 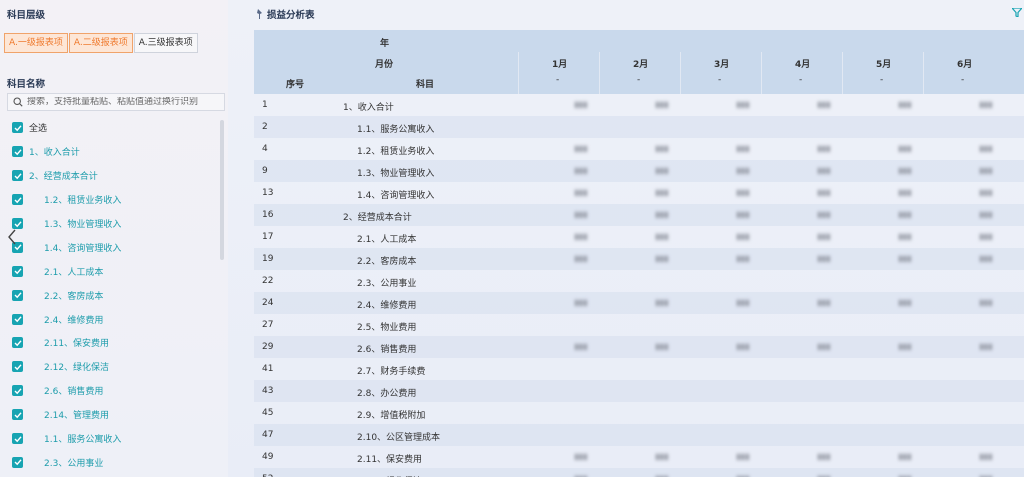 What do you see at coordinates (111, 152) in the screenshot?
I see `subject-list-item: 1、收入合计` at bounding box center [111, 152].